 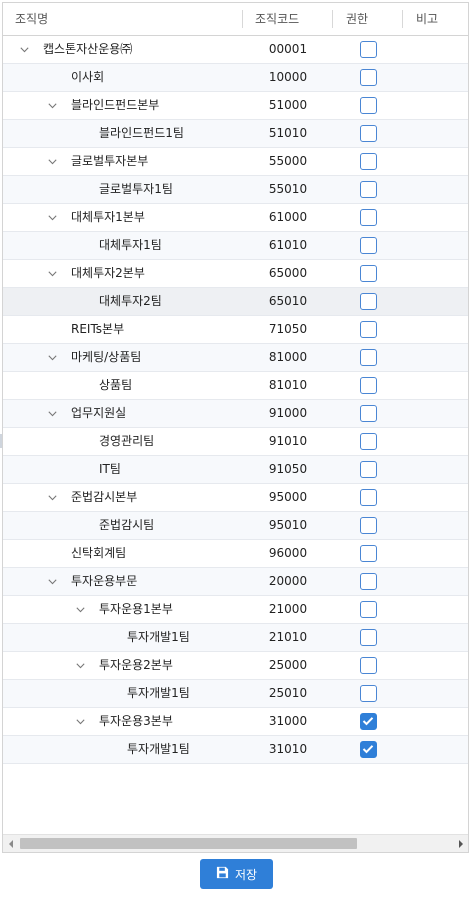 I want to click on org-code: 81000, so click(x=288, y=357).